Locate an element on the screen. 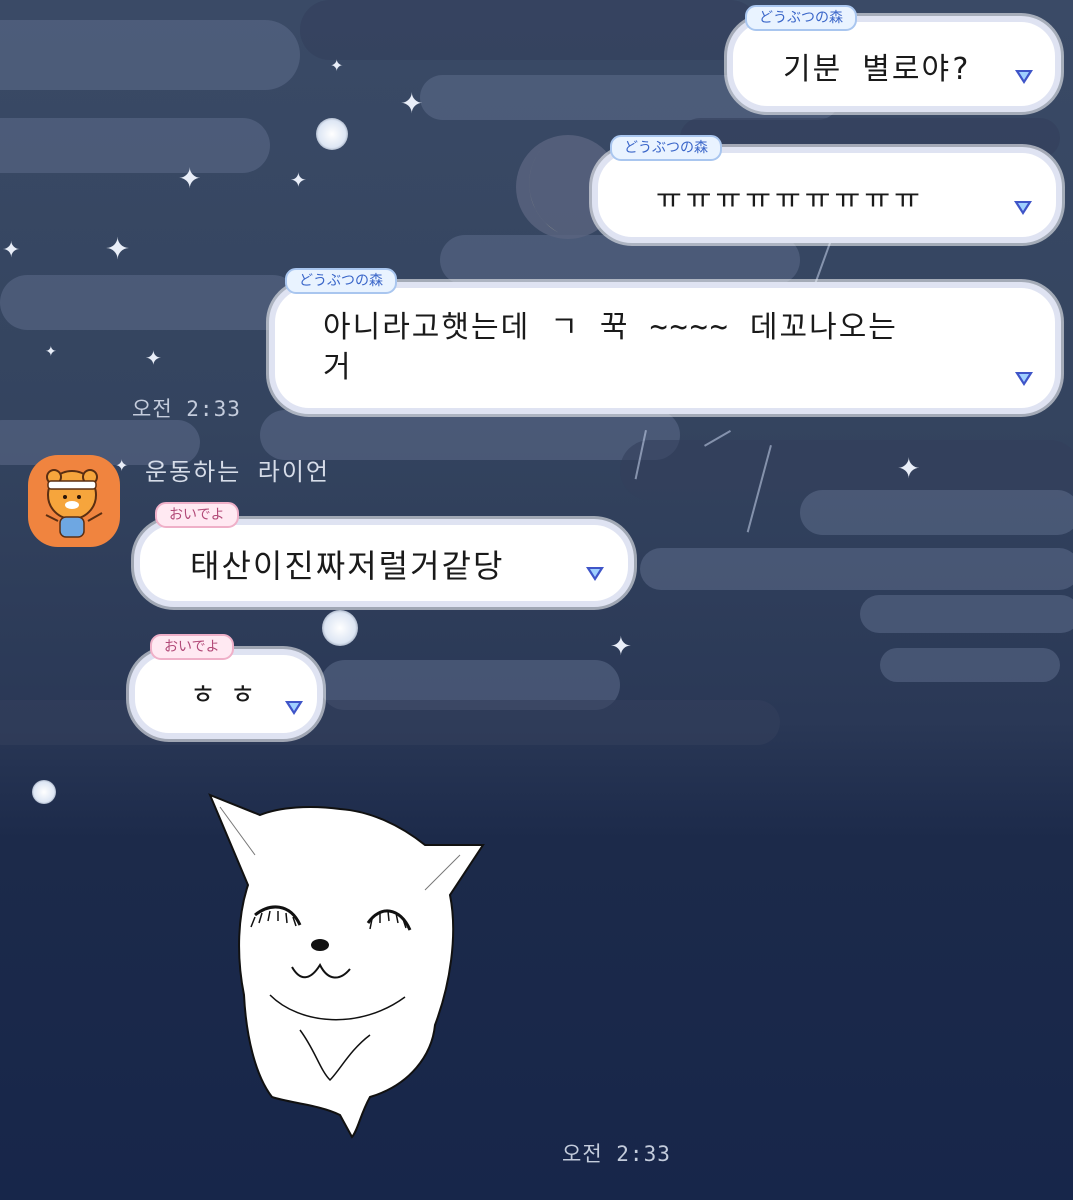 The width and height of the screenshot is (1073, 1200). friend-avatar is located at coordinates (74, 501).